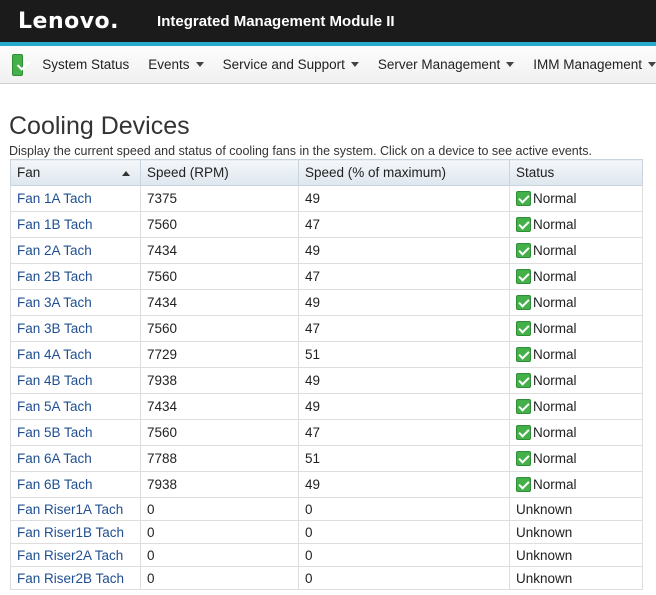 The image size is (656, 595). What do you see at coordinates (70, 532) in the screenshot?
I see `fan-device-link: Fan Riser1B Tach` at bounding box center [70, 532].